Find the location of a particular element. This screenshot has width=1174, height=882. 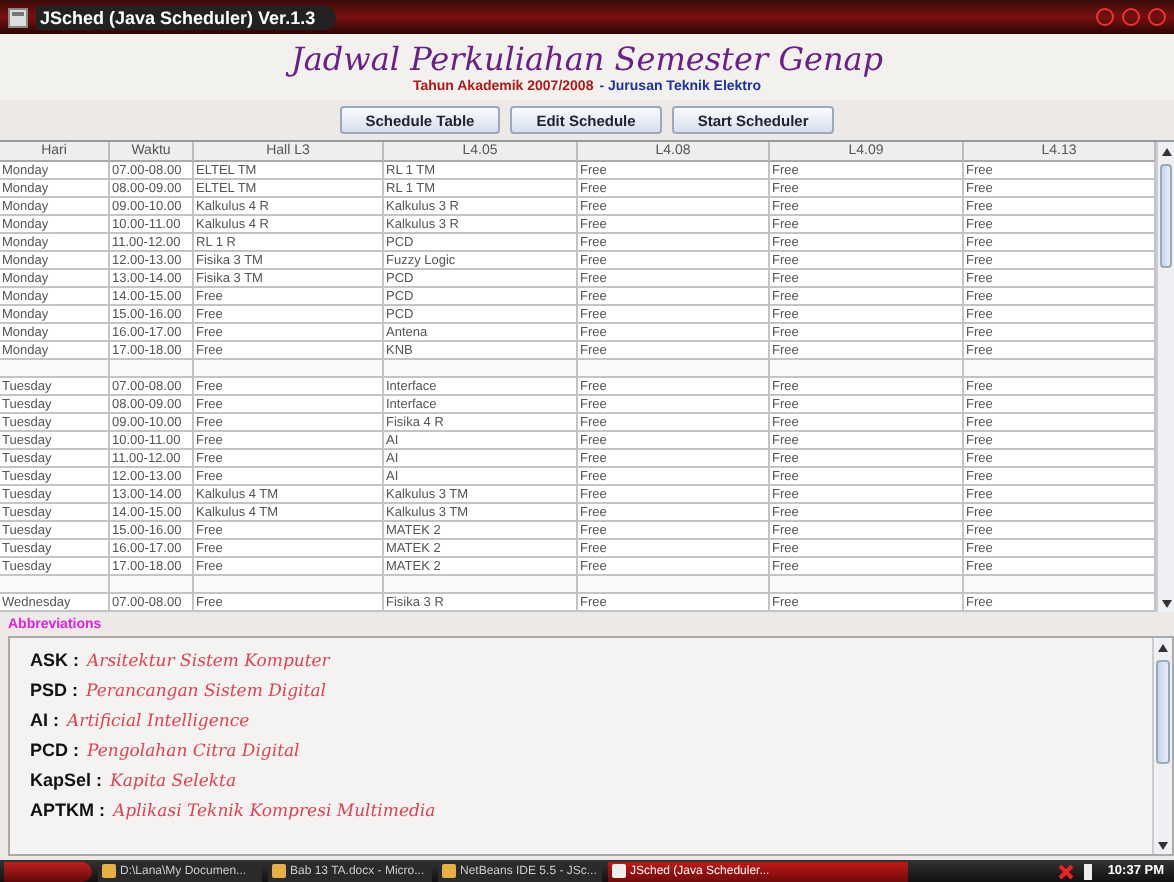

abbreviation-meaning: Kapita Selekta is located at coordinates (173, 782).